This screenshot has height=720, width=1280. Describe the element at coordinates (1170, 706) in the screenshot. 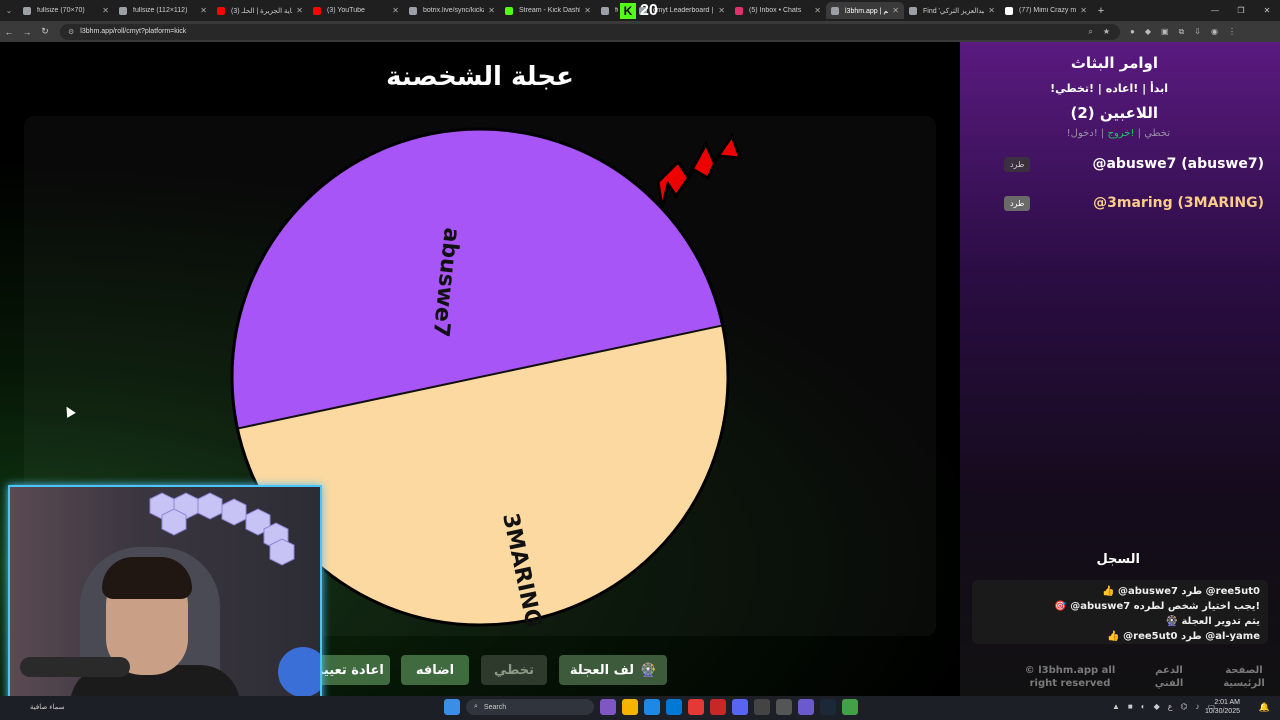

I see `input-language: ع` at that location.